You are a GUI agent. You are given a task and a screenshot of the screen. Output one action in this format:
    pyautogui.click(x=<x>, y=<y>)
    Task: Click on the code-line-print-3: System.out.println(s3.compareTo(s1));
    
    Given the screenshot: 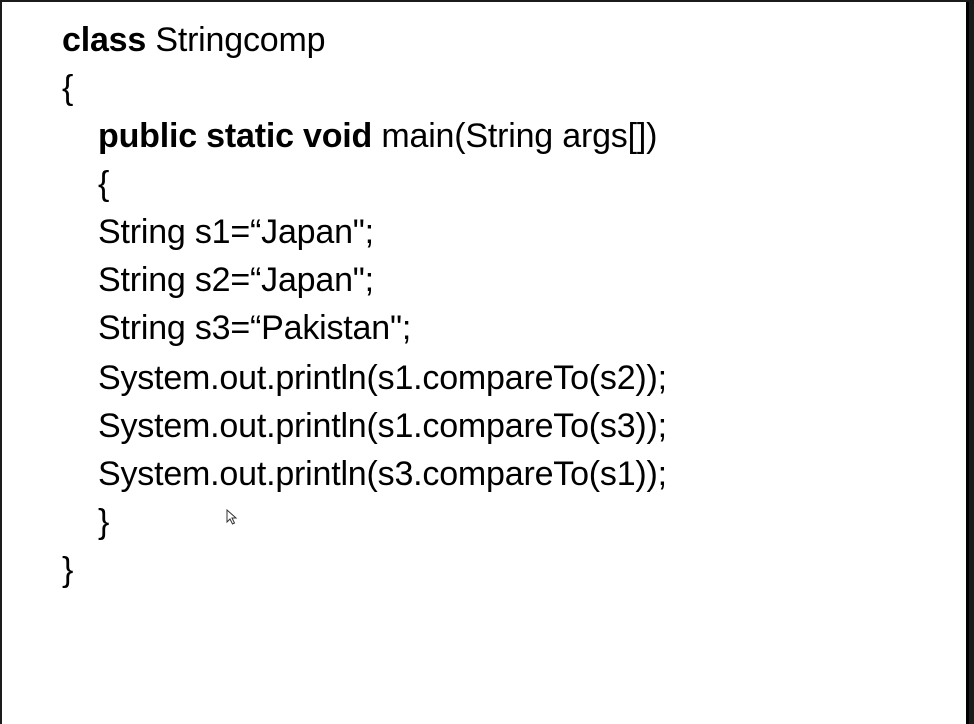 What is the action you would take?
    pyautogui.click(x=382, y=474)
    